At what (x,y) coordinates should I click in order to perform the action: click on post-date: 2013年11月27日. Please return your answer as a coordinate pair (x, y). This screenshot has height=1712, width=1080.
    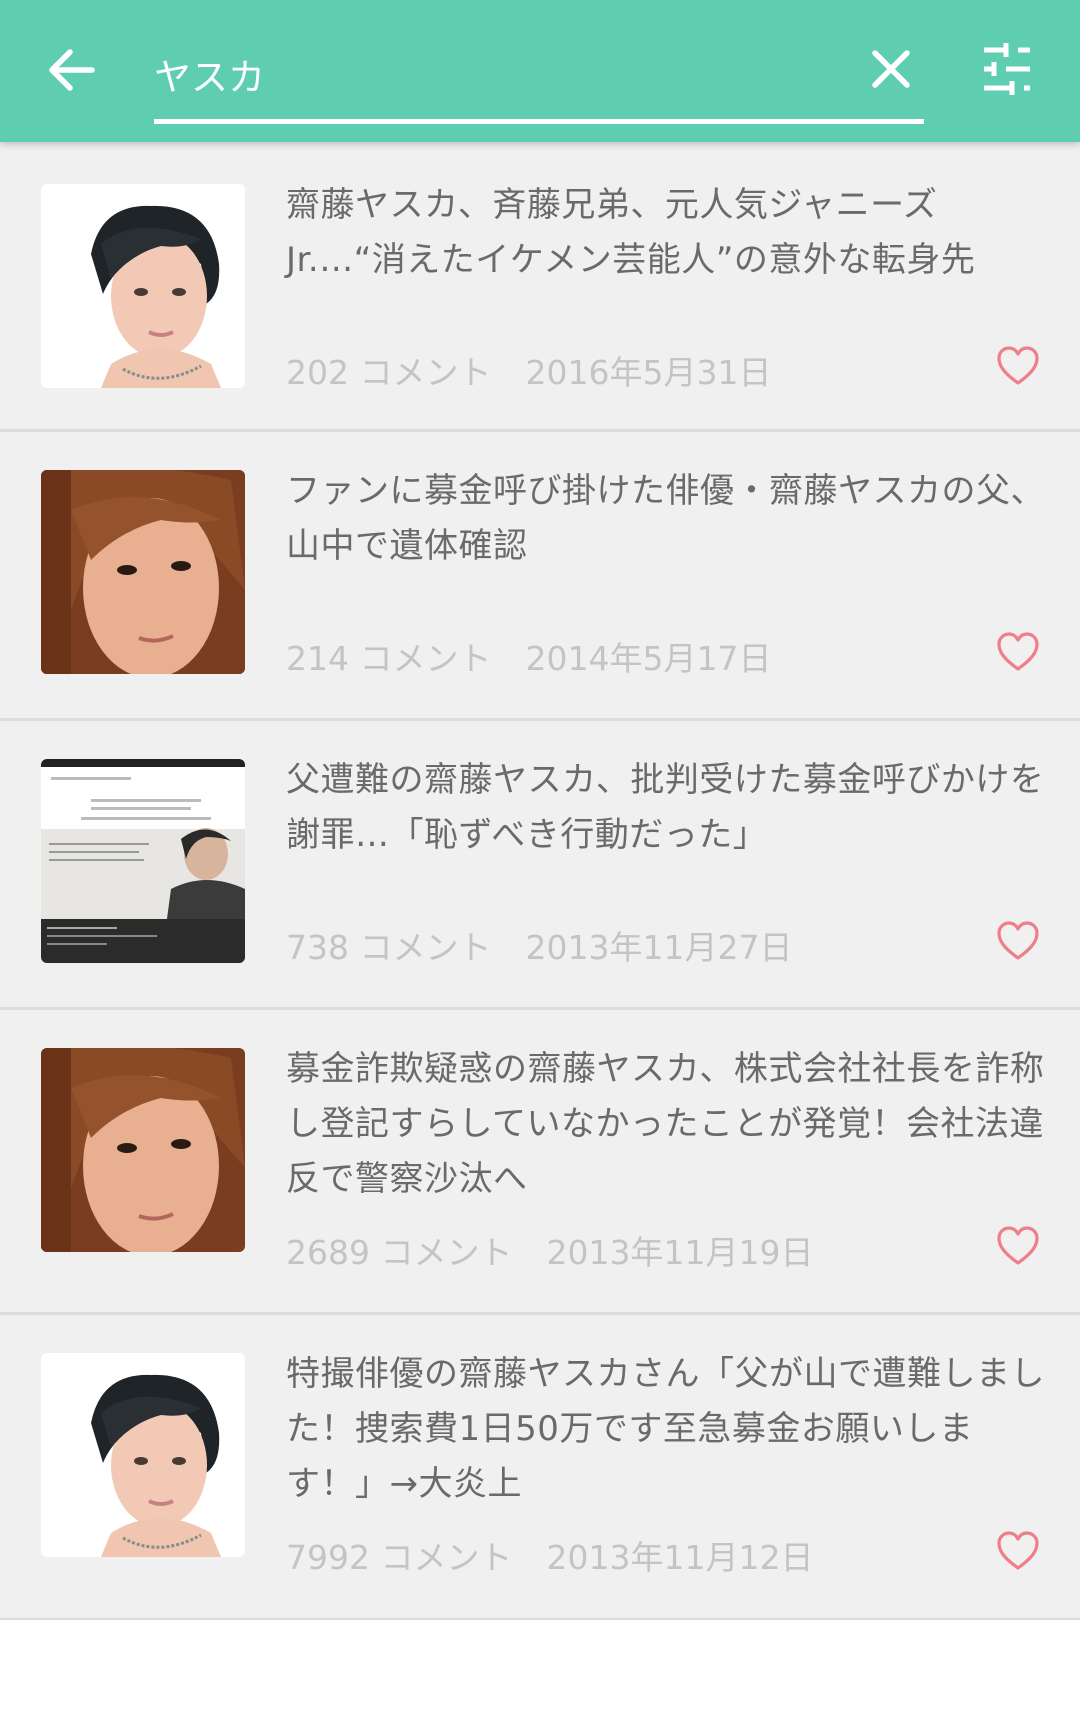
    Looking at the image, I should click on (659, 947).